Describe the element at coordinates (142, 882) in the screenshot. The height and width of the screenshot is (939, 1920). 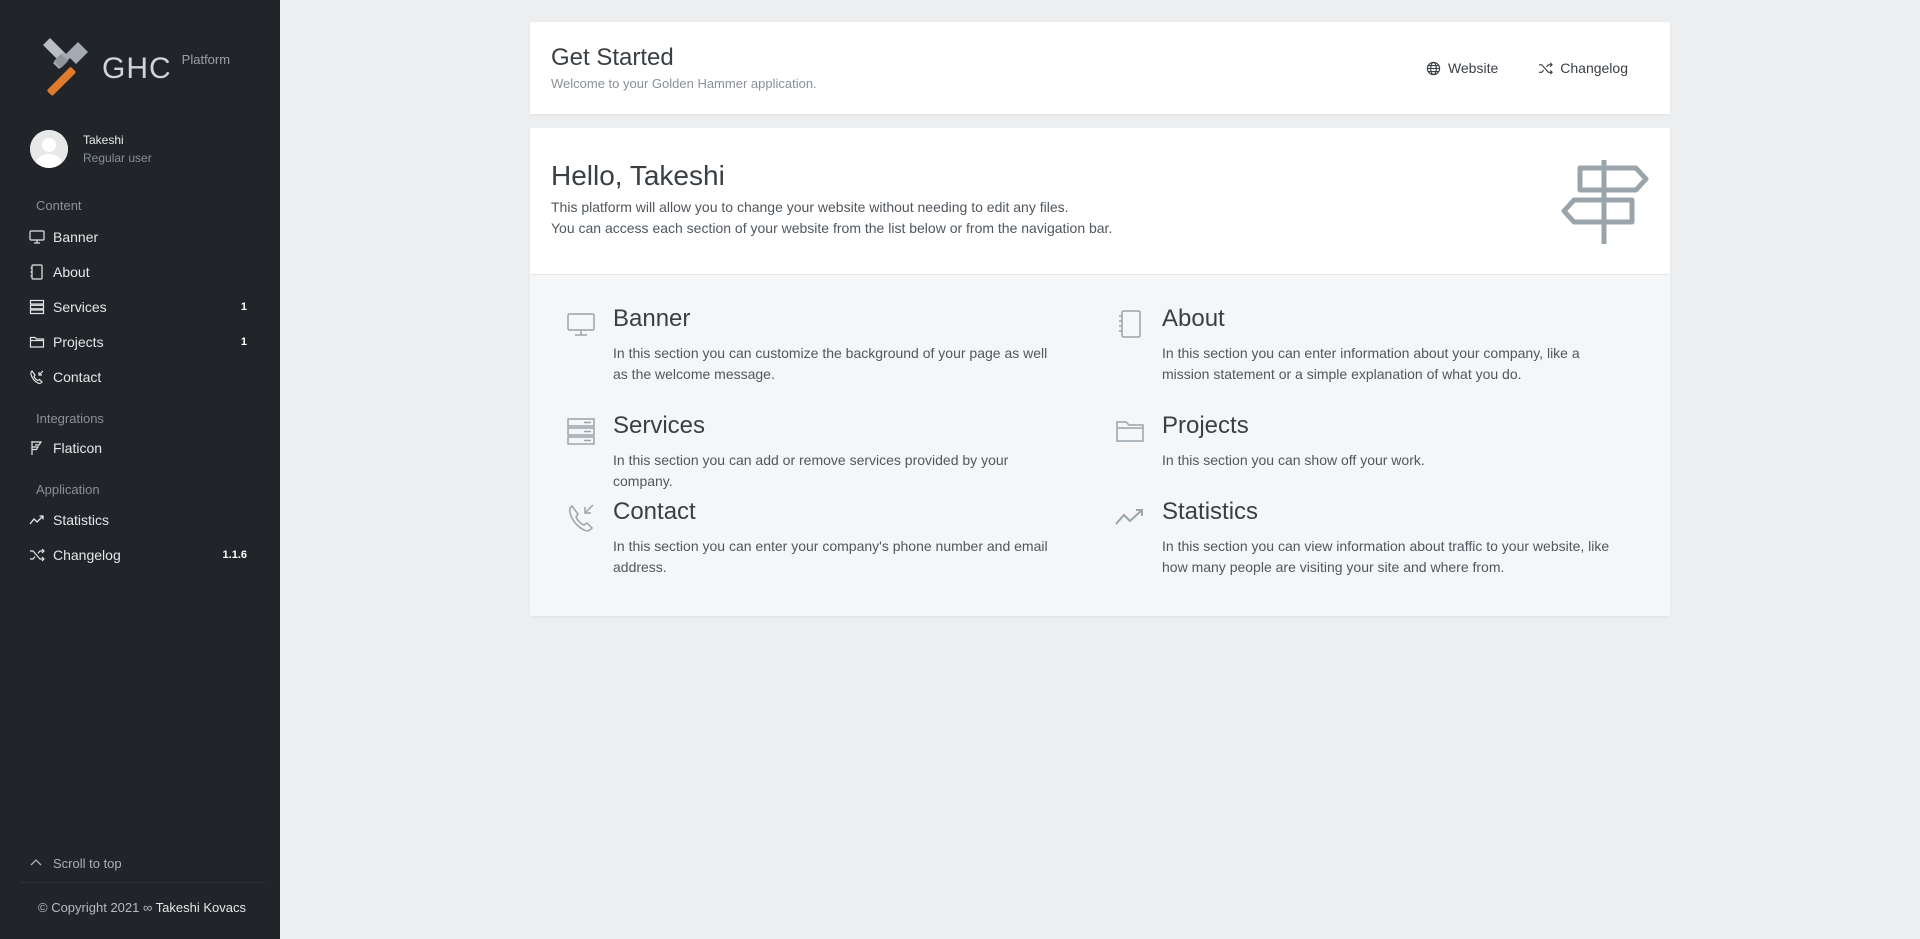
I see `divider` at that location.